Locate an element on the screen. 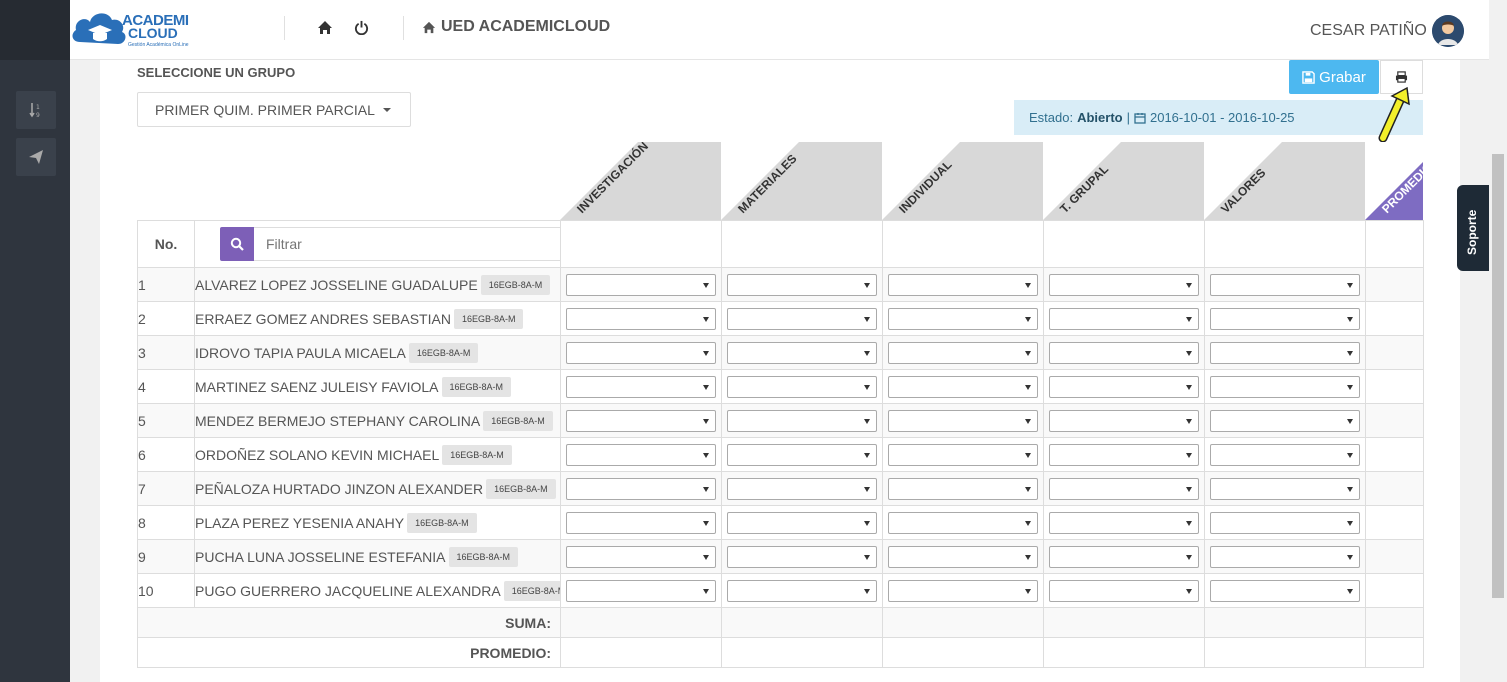  student-name: MENDEZ BERMEJO STEPHANY CAROLINA is located at coordinates (338, 420).